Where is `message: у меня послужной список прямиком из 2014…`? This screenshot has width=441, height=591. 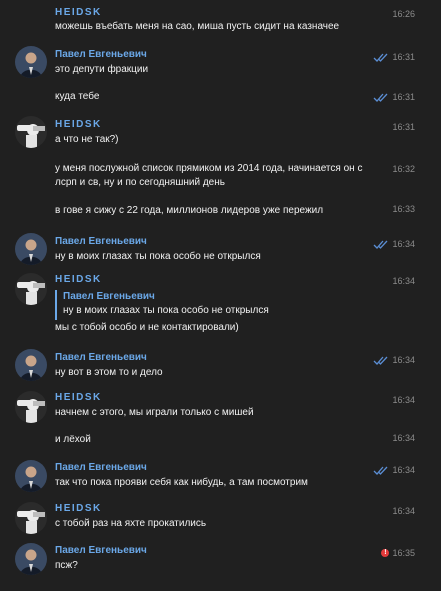
message: у меня послужной список прямиком из 2014… is located at coordinates (248, 176).